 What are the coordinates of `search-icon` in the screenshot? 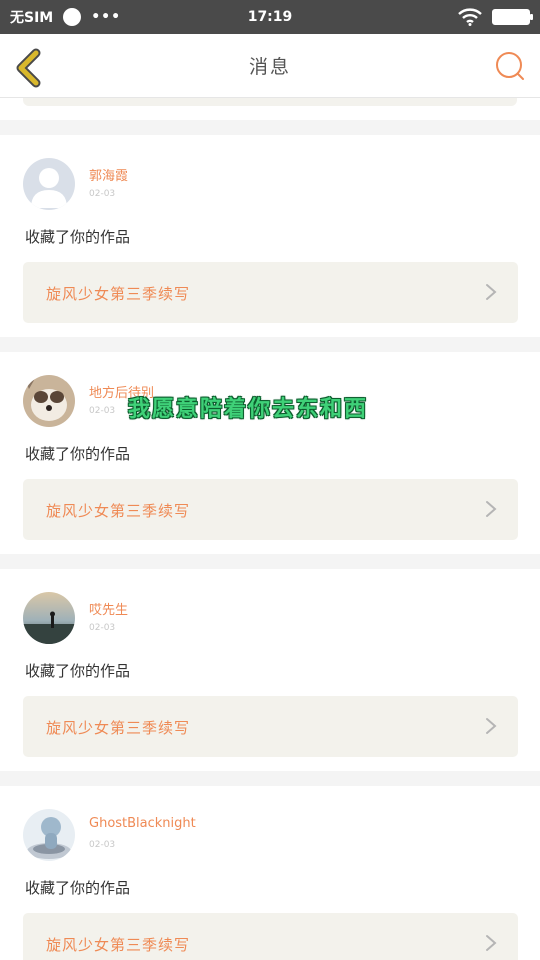 It's located at (510, 66).